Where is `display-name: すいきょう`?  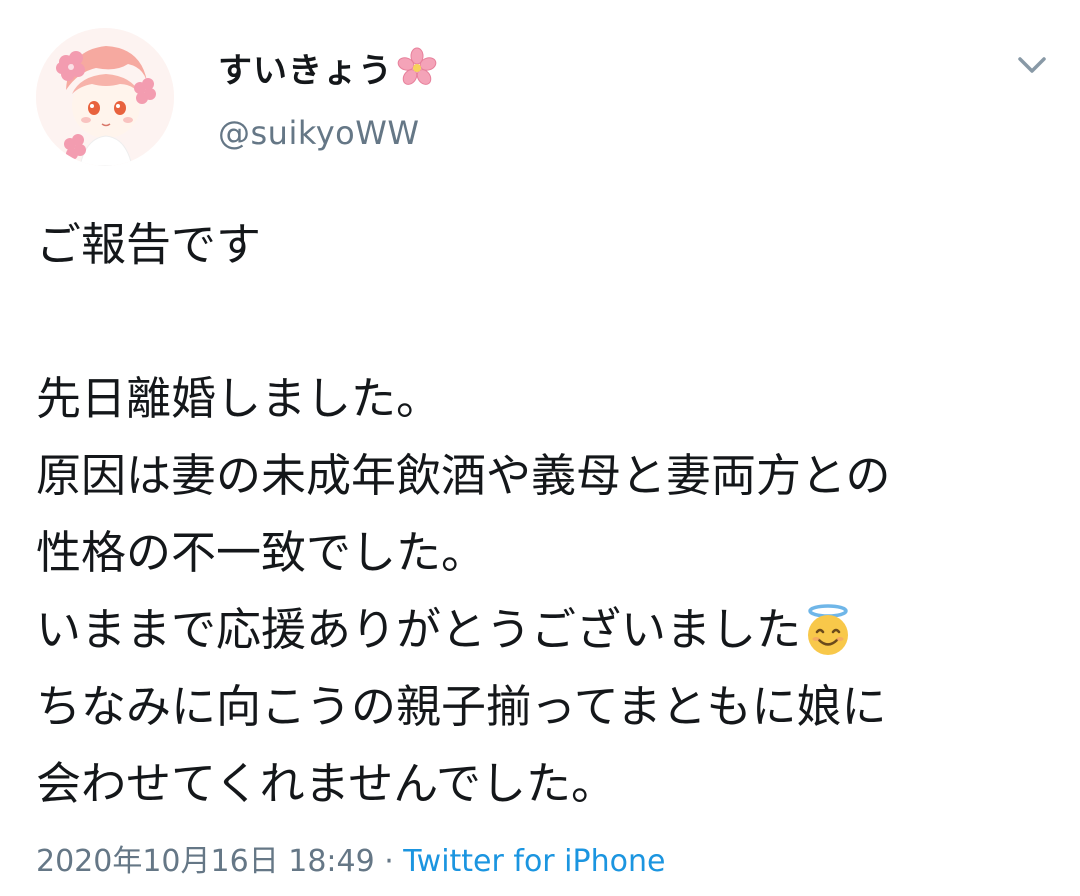
display-name: すいきょう is located at coordinates (305, 67).